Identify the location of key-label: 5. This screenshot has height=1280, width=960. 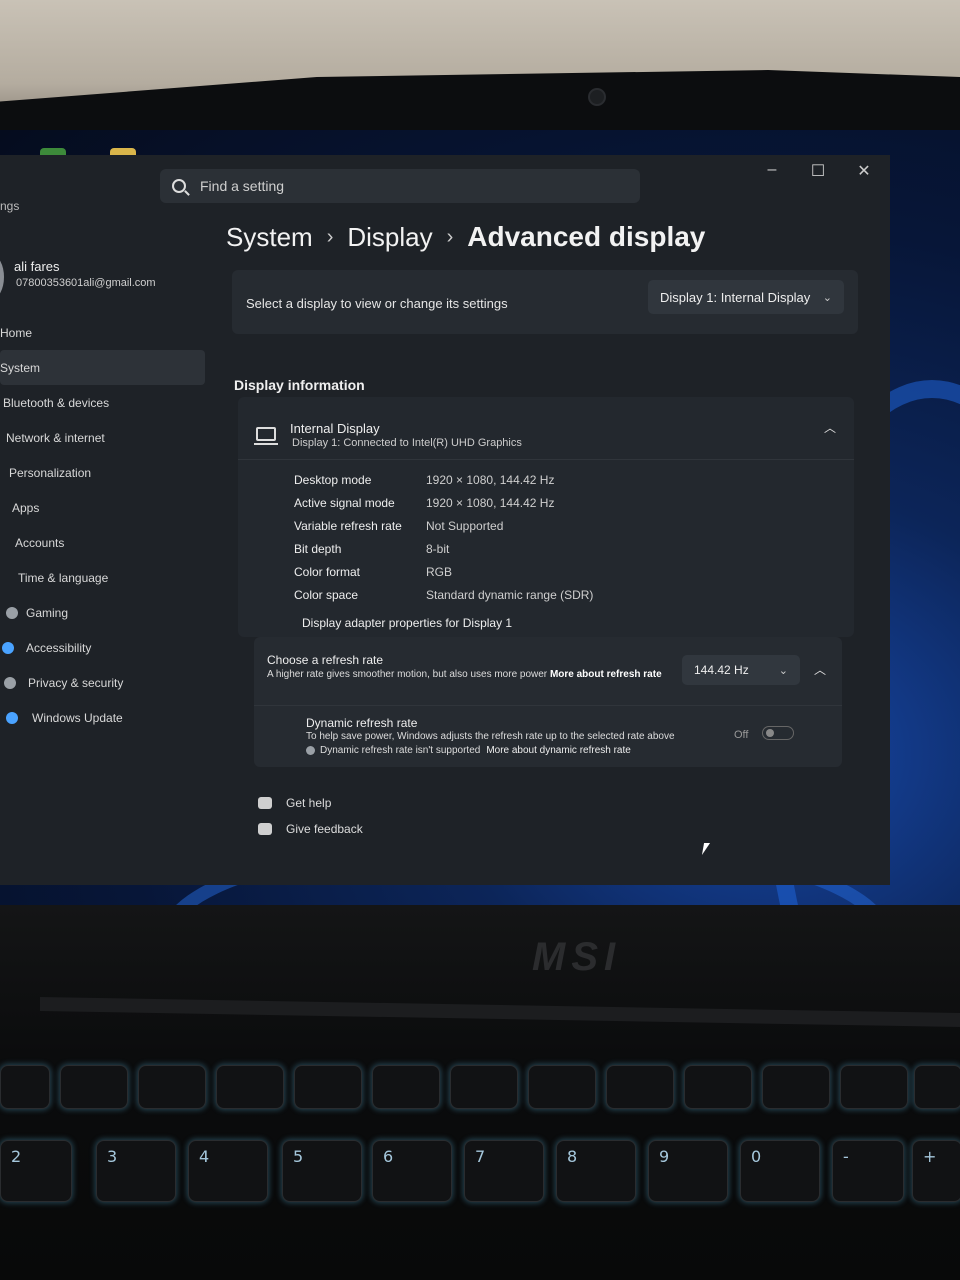
(298, 1156).